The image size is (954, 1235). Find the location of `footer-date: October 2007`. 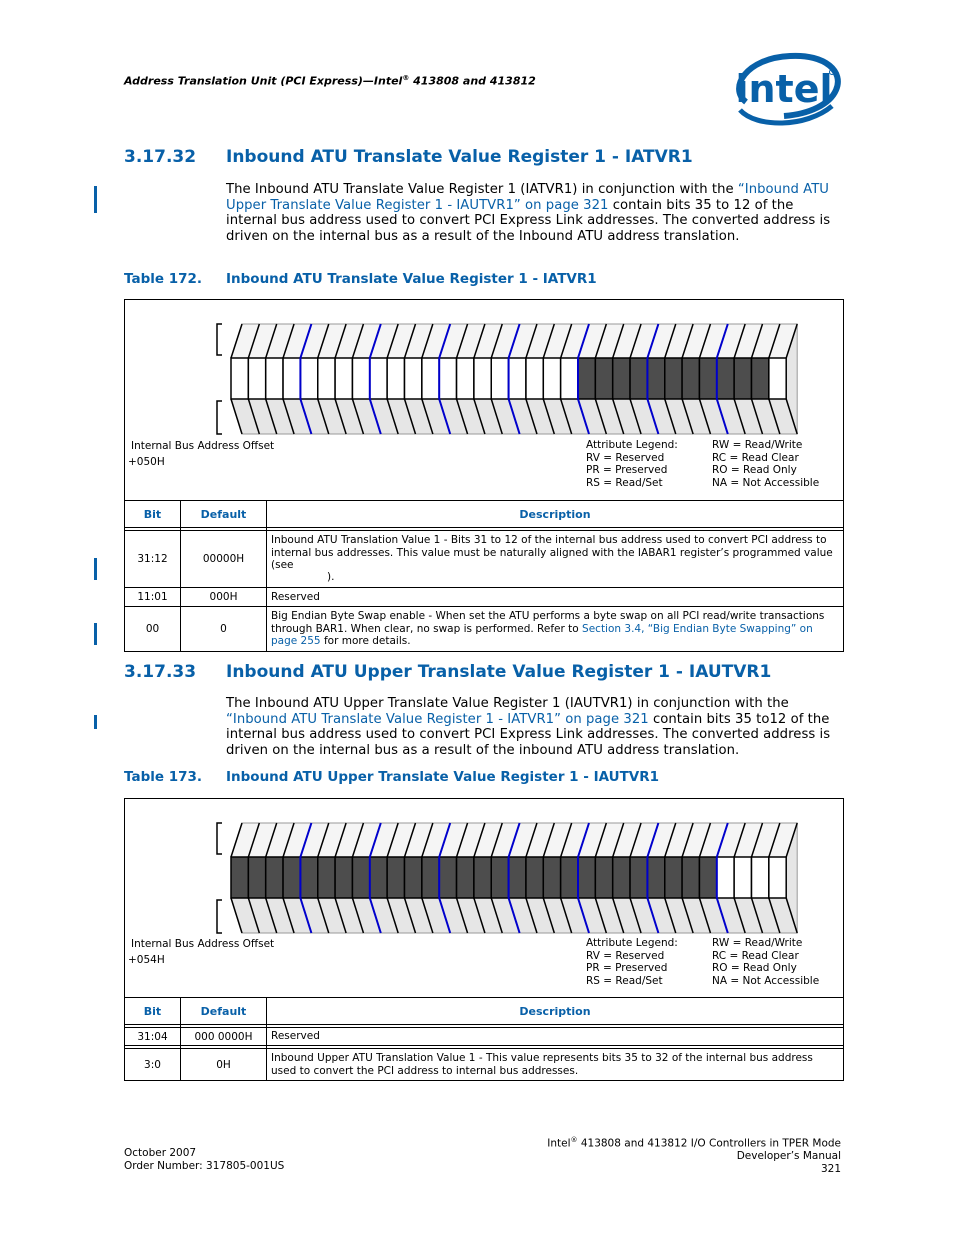

footer-date: October 2007 is located at coordinates (160, 1153).